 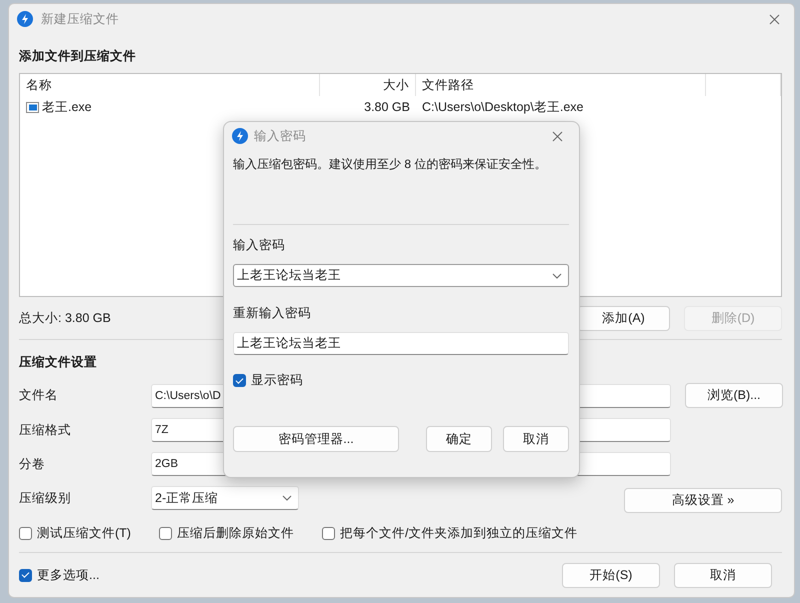 I want to click on ok-button: 确定, so click(x=459, y=439).